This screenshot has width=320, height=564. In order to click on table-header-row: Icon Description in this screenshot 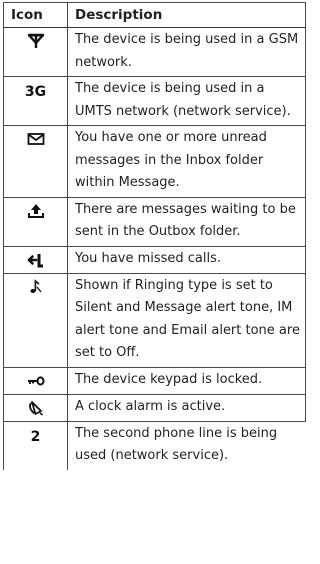, I will do `click(154, 15)`.